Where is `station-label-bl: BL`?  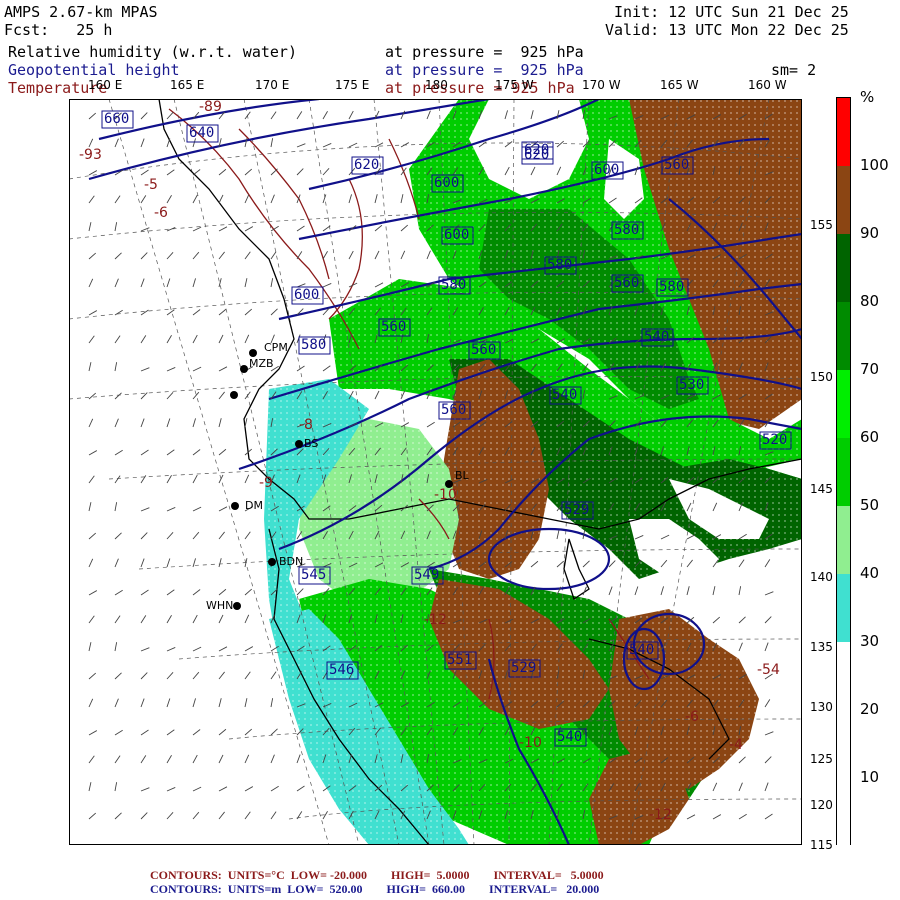 station-label-bl: BL is located at coordinates (462, 475).